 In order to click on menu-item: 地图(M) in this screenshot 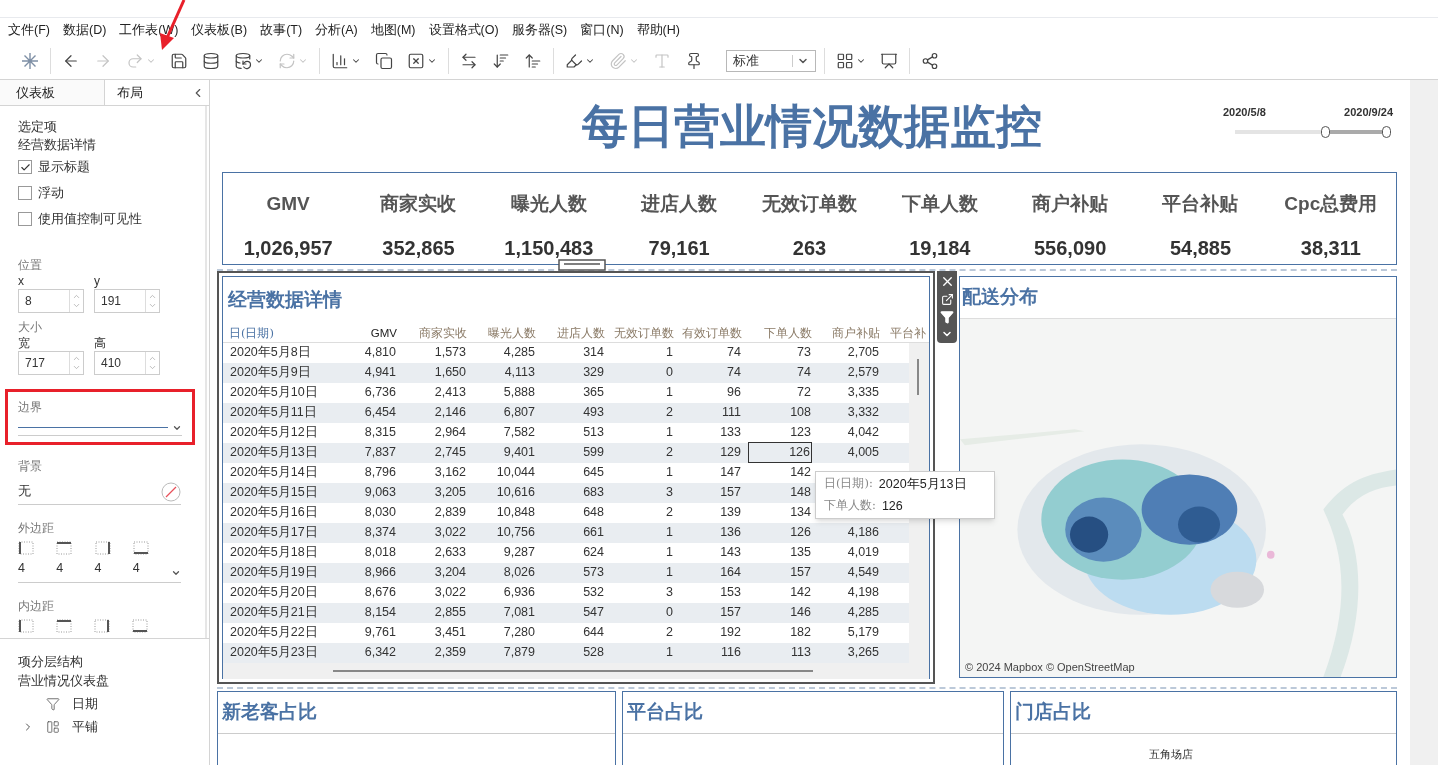, I will do `click(393, 30)`.